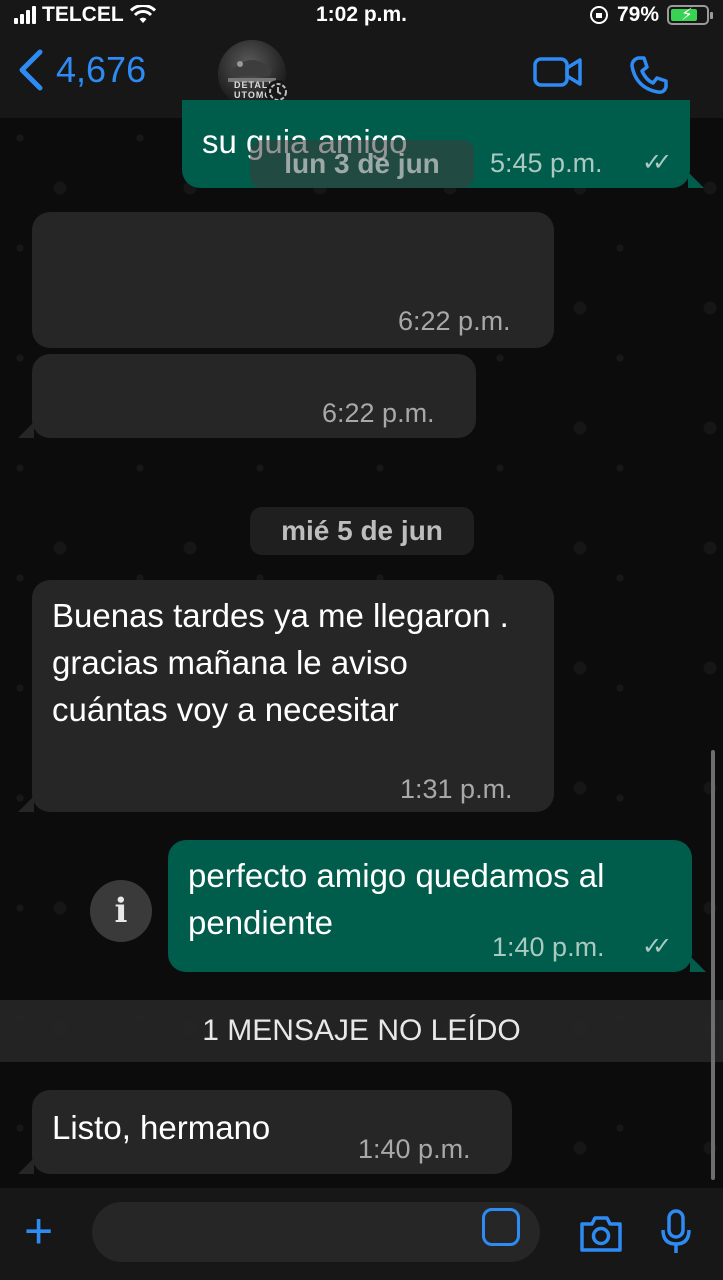 The height and width of the screenshot is (1280, 723). Describe the element at coordinates (546, 163) in the screenshot. I see `message-time: 5:45 p.m.` at that location.